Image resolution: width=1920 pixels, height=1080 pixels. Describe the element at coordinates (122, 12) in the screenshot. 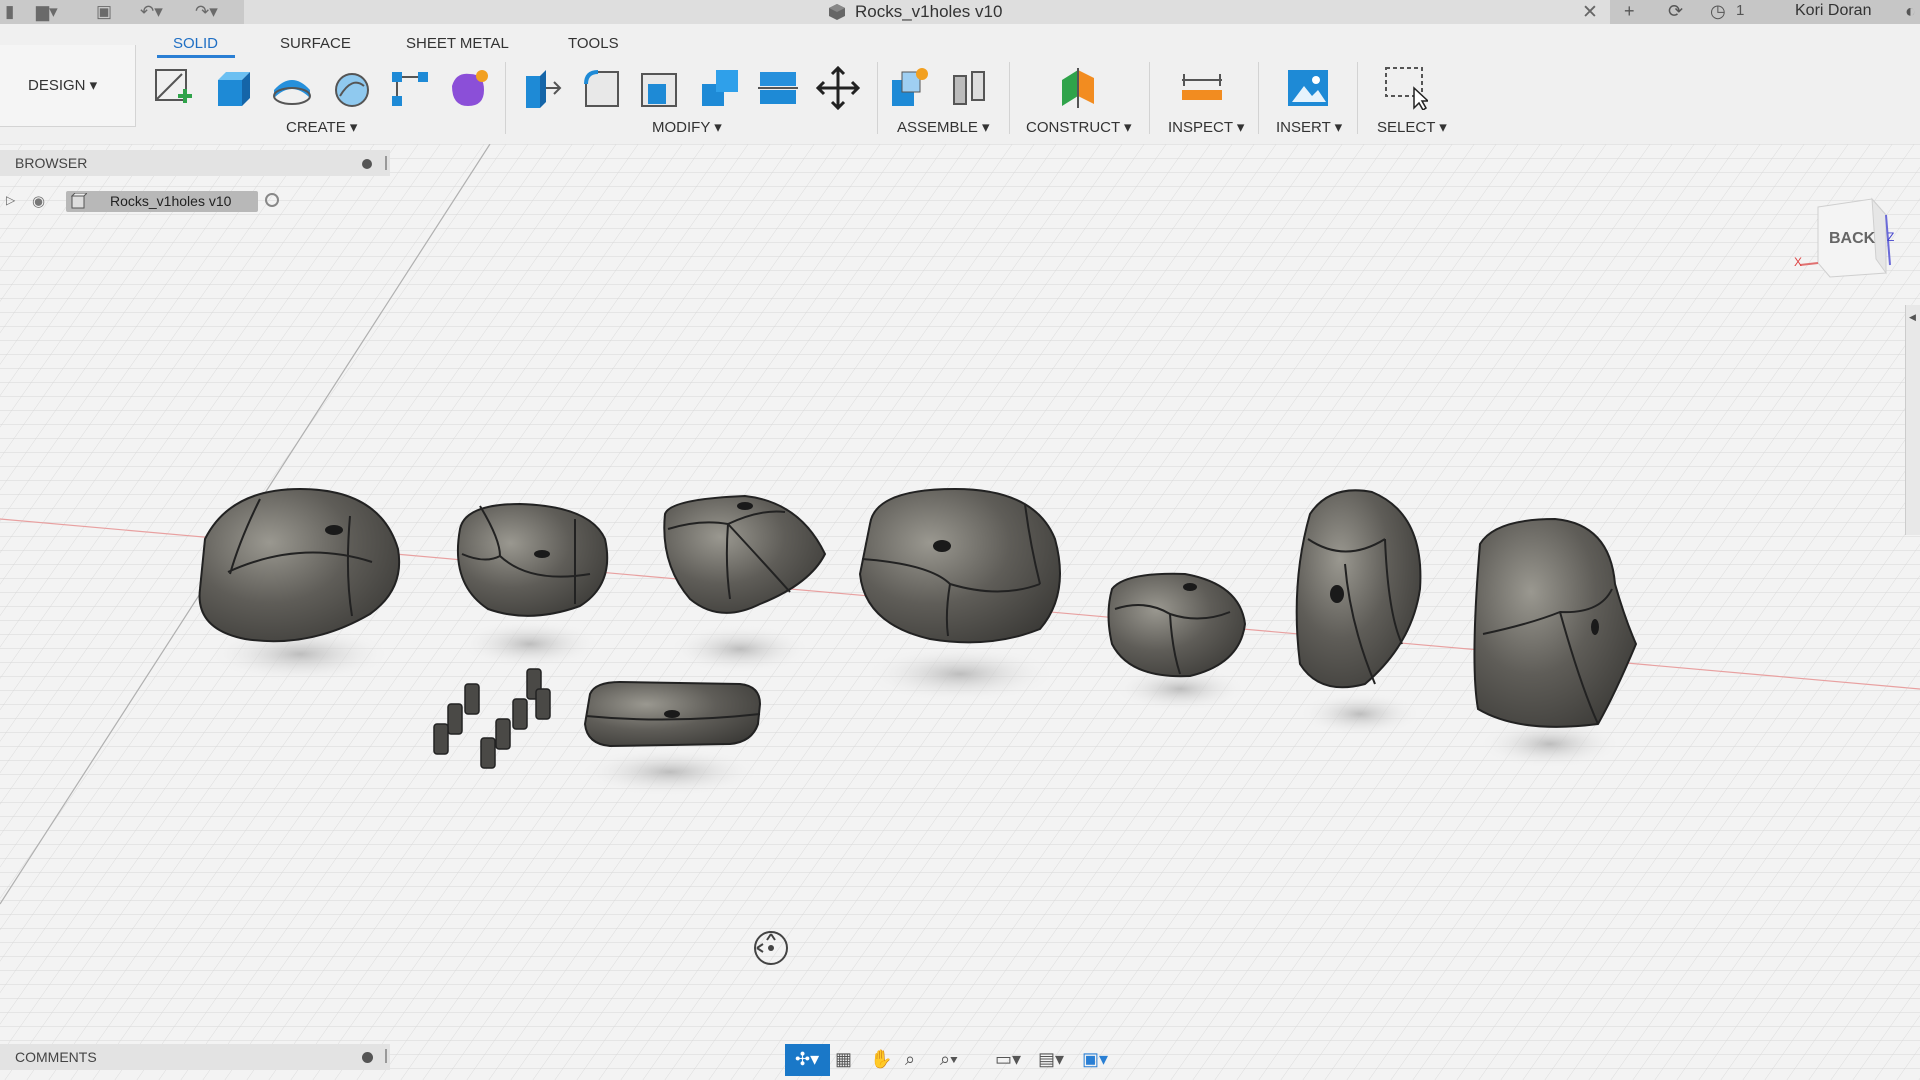

I see `quick-access-toolbar: ▮ ▆▾ ▣ ↶▾ ↷▾` at that location.